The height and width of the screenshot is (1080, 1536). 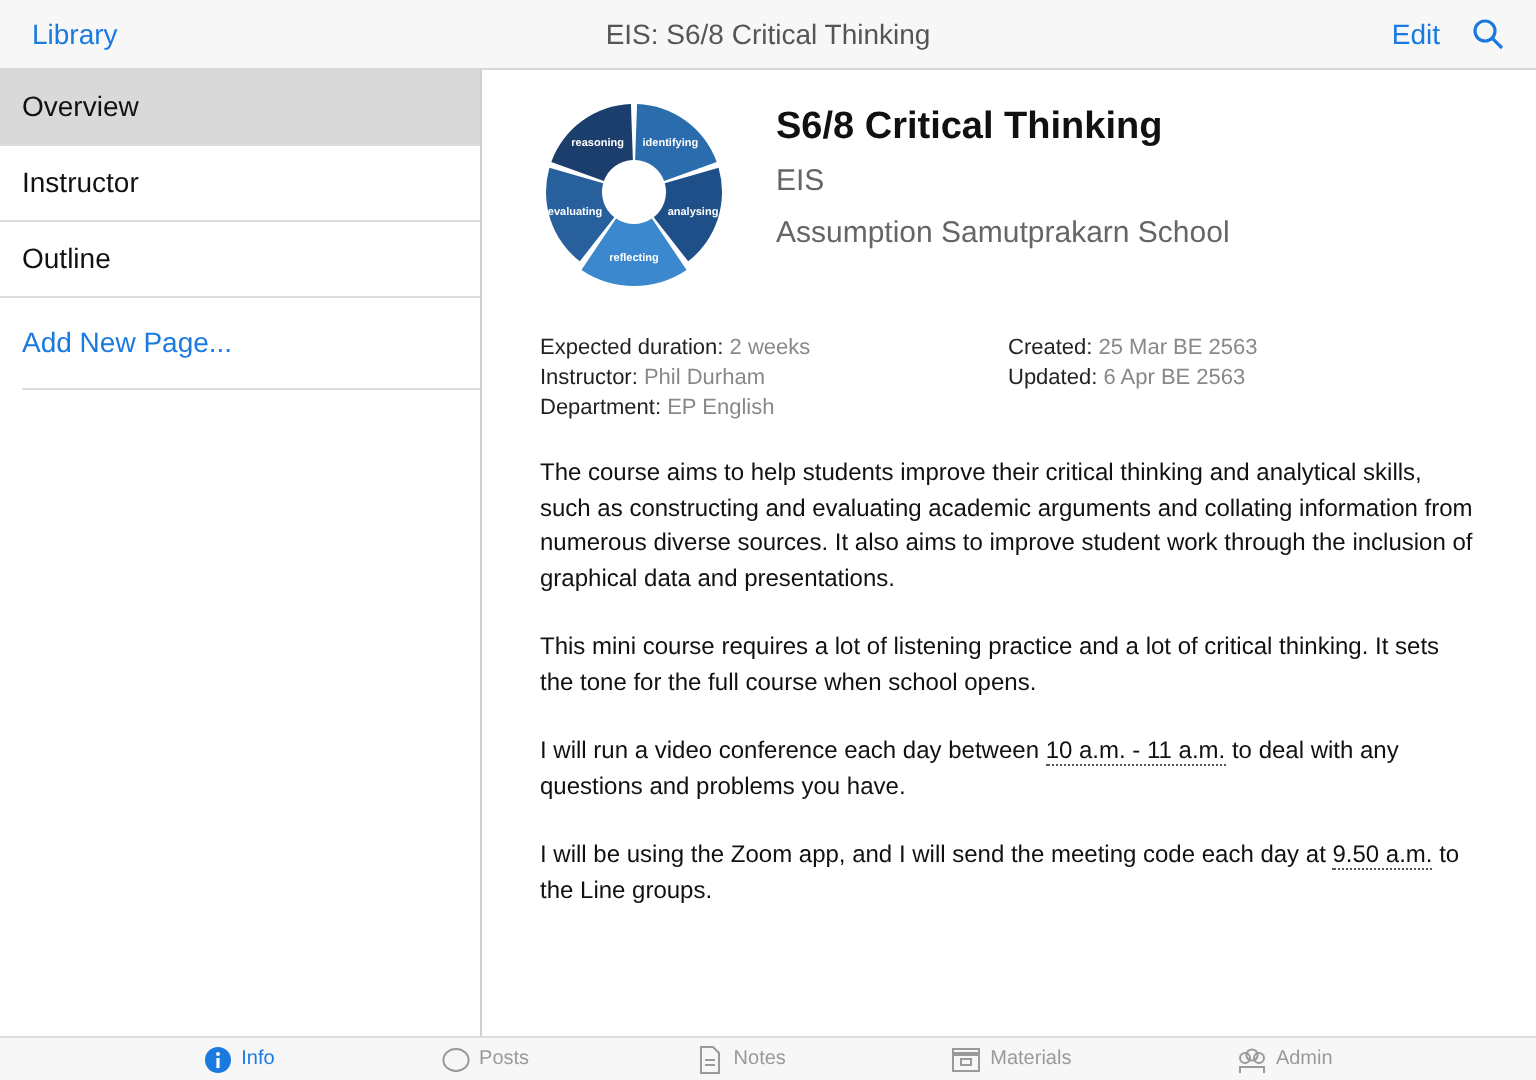 I want to click on back-link: Library, so click(x=75, y=33).